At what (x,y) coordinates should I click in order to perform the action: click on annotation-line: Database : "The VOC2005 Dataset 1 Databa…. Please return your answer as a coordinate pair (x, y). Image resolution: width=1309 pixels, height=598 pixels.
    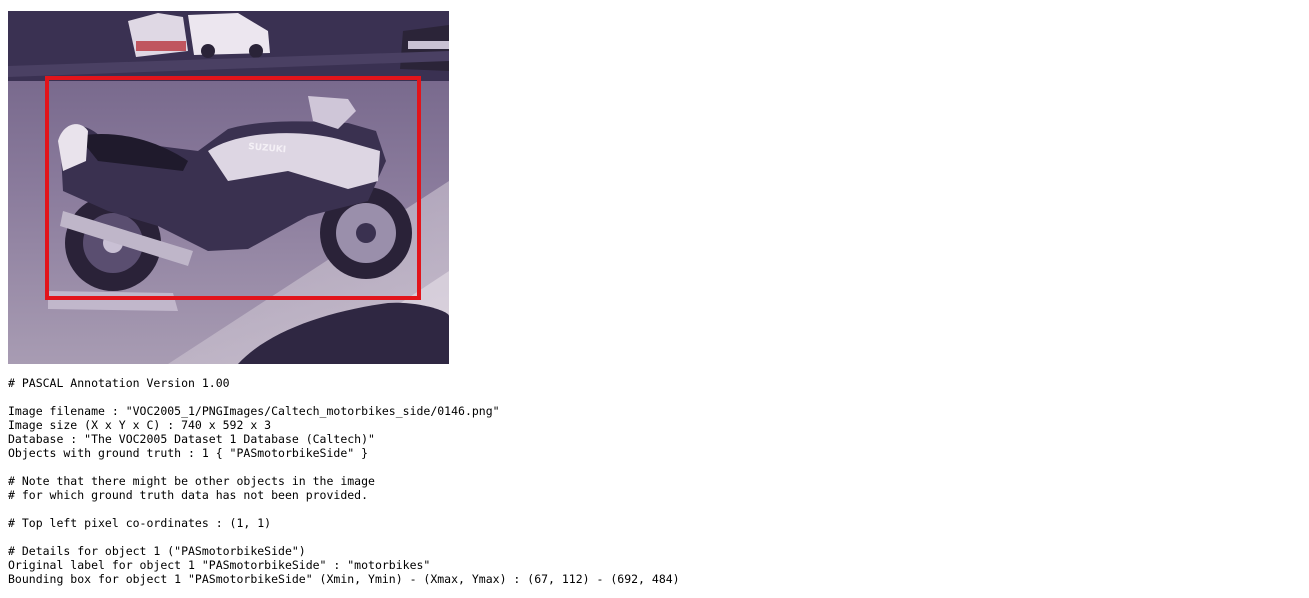
    Looking at the image, I should click on (191, 439).